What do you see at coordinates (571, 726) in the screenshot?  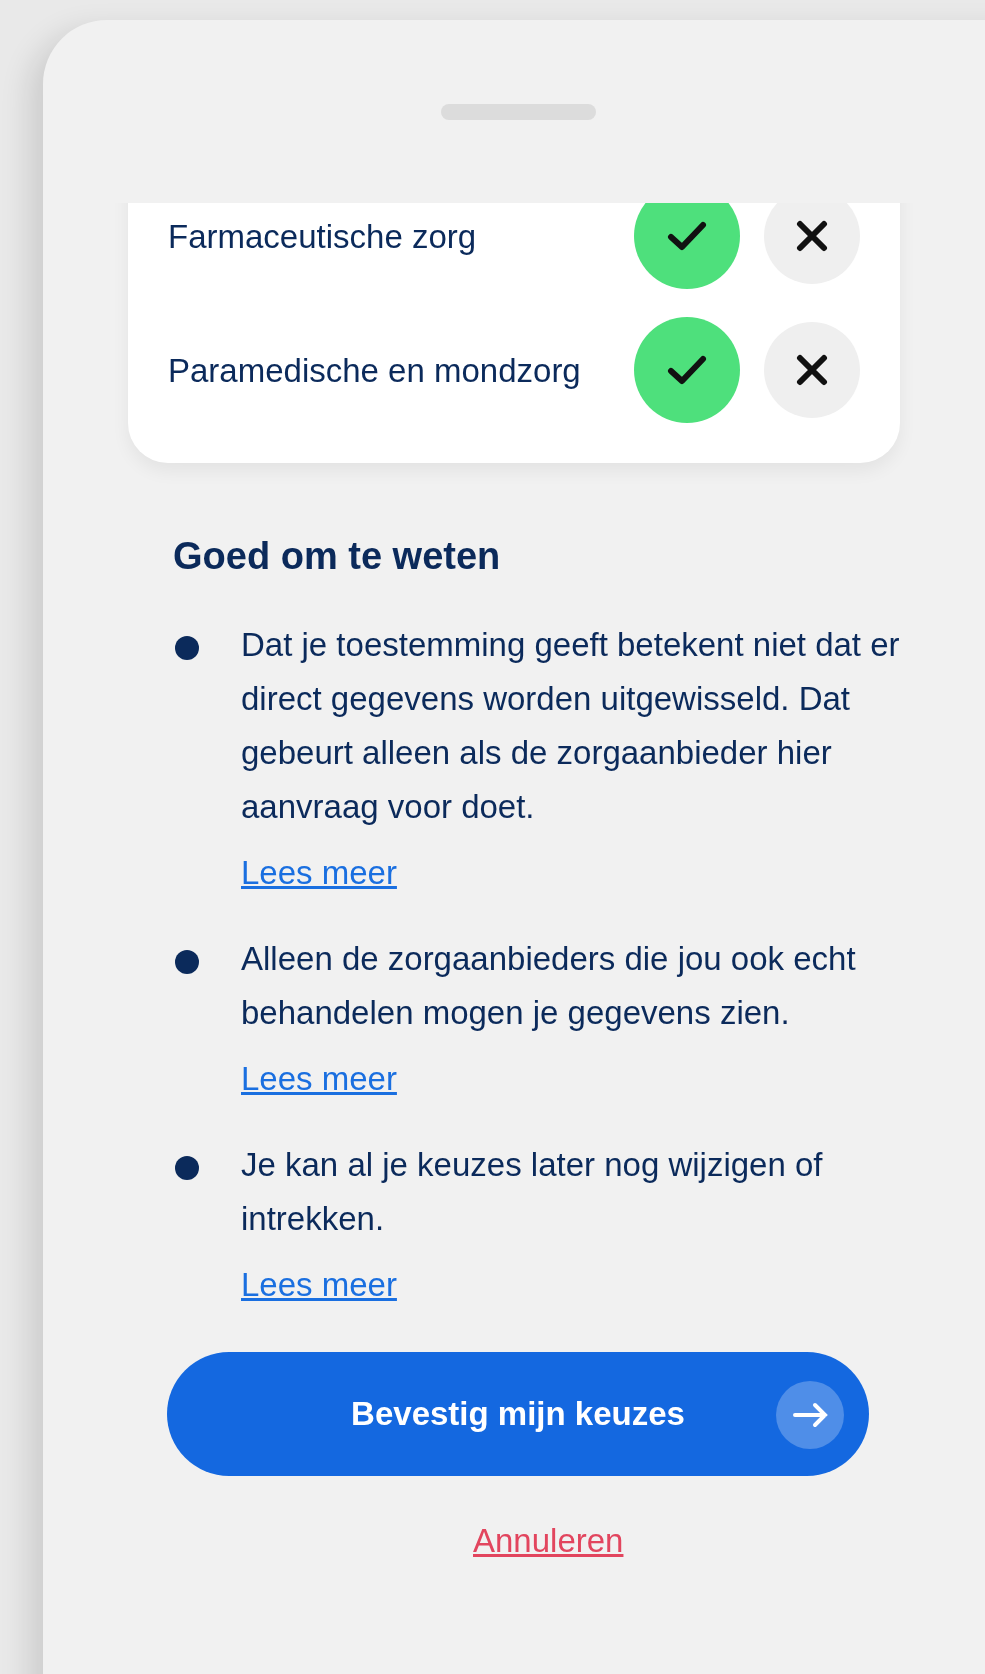 I see `info-text: Dat je toestemming geeft betekent niet dat er direct gegevens worden uitgewisseld. Dat gebeurt alleen als de zorgaanbieder hier aanvraag voor doet.` at bounding box center [571, 726].